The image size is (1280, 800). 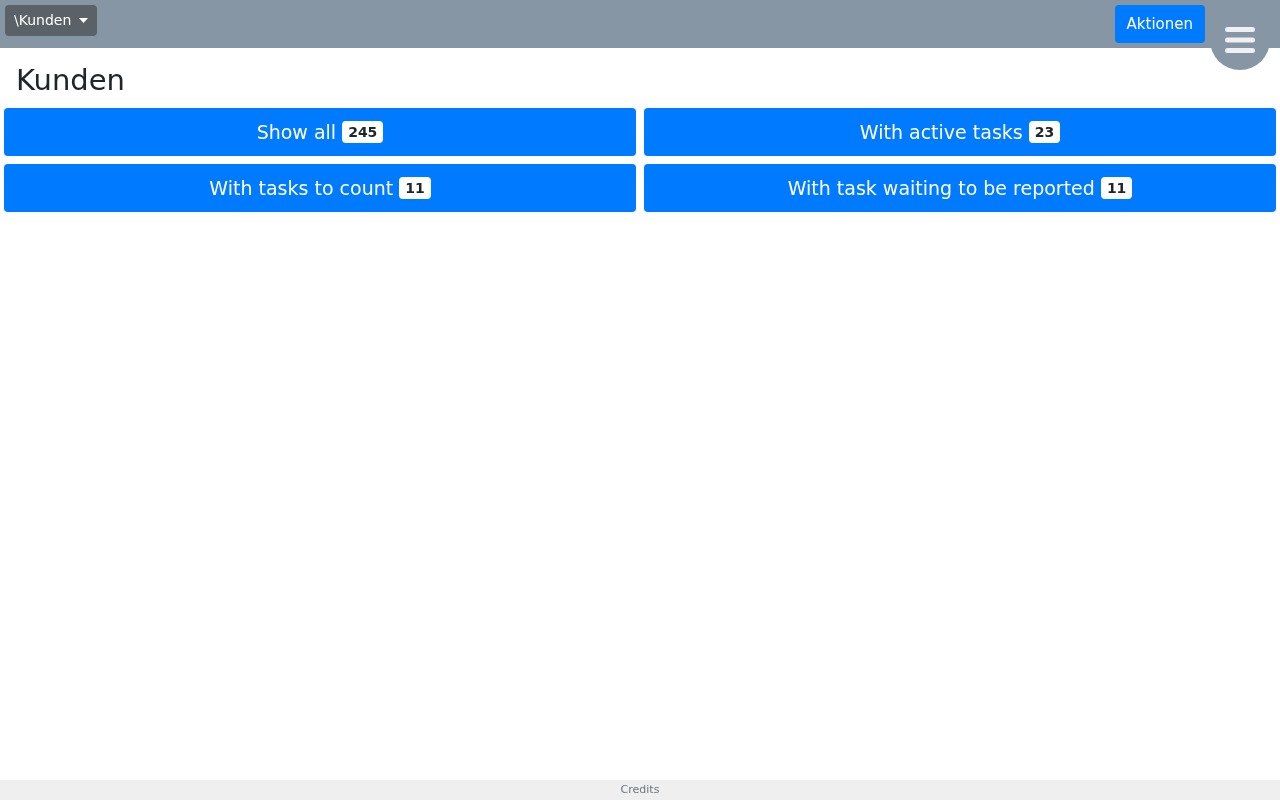 I want to click on breadcrumb-dropdown: \Kunden, so click(x=51, y=20).